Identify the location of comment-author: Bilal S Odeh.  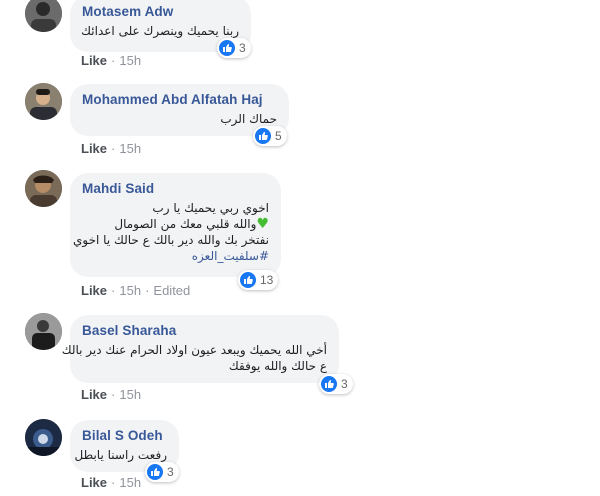
(124, 435).